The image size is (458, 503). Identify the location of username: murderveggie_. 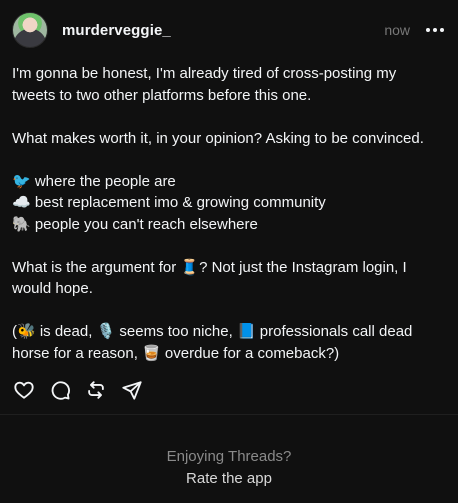
(116, 30).